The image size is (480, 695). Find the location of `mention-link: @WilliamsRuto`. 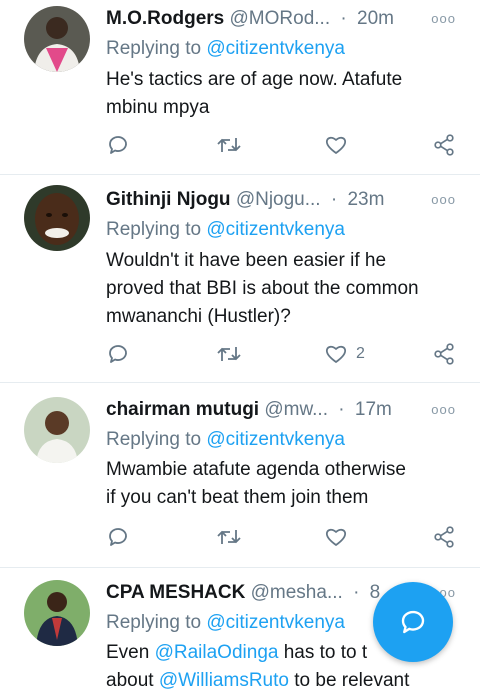

mention-link: @WilliamsRuto is located at coordinates (224, 680).